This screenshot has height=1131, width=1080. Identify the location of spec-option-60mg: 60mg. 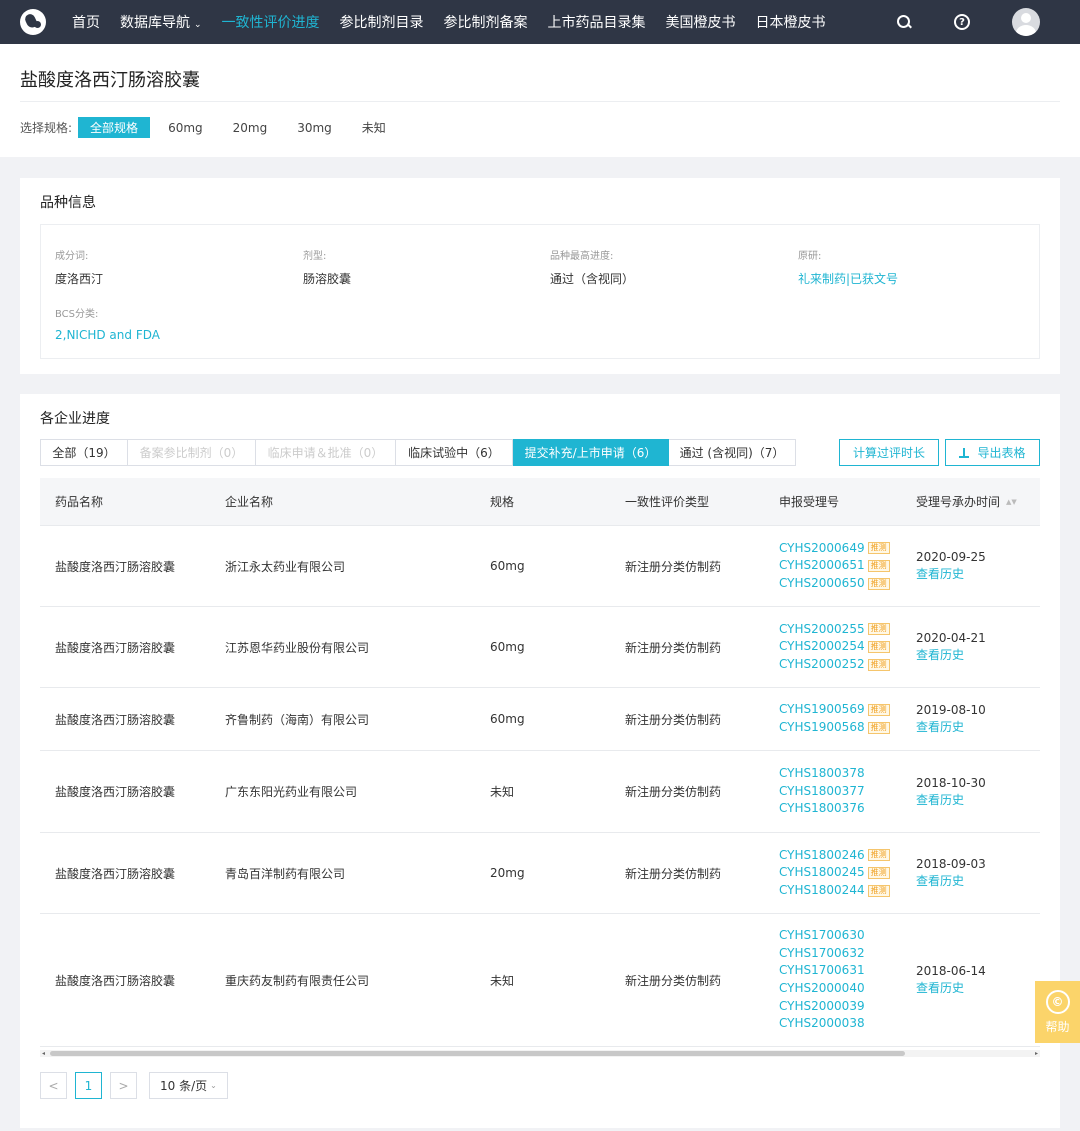
(185, 128).